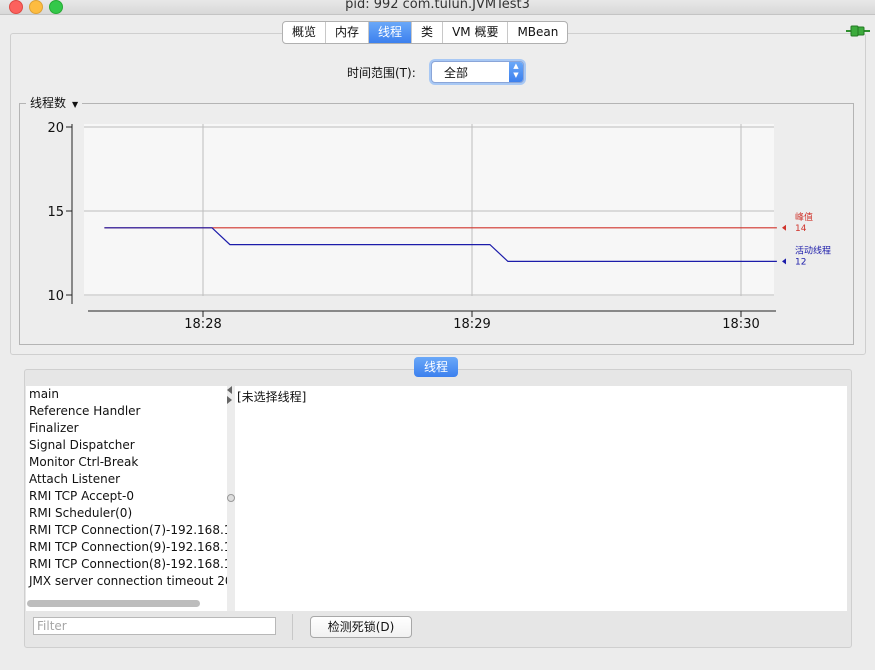  Describe the element at coordinates (126, 394) in the screenshot. I see `thread-list-item: main` at that location.